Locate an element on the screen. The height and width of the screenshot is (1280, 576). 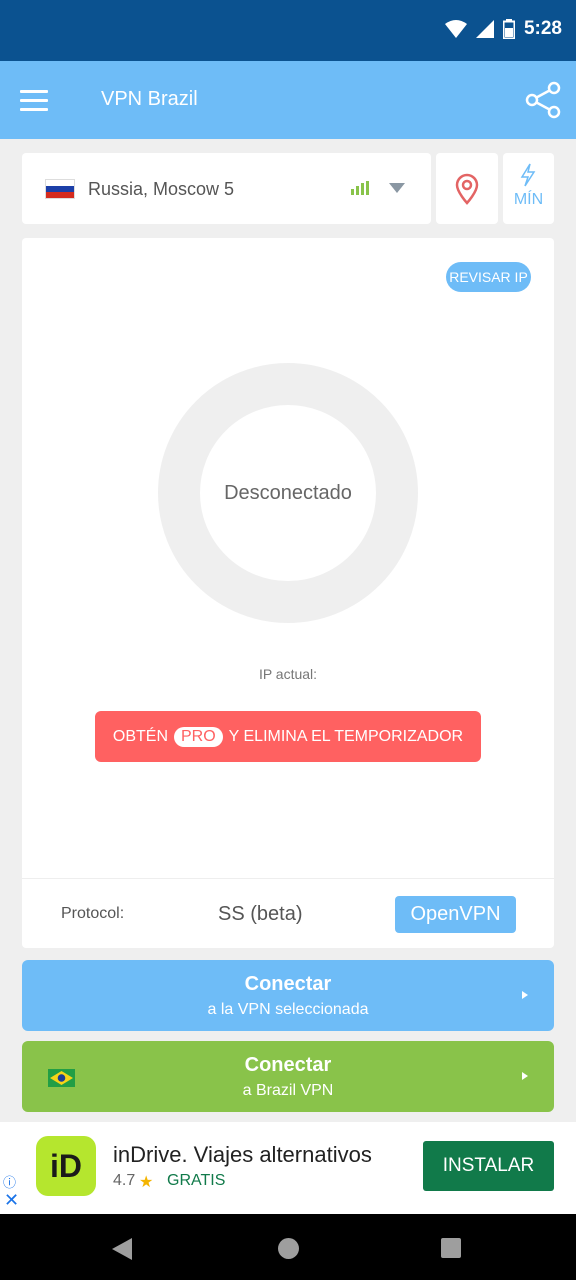
wifi-icon is located at coordinates (455, 29).